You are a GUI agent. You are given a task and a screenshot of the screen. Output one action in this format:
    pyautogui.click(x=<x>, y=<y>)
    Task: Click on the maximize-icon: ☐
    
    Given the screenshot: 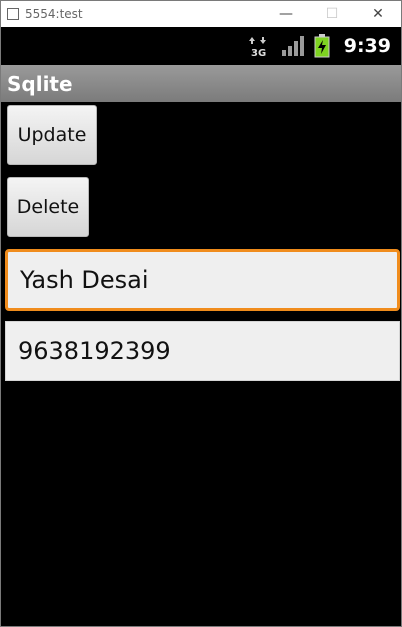 What is the action you would take?
    pyautogui.click(x=332, y=14)
    